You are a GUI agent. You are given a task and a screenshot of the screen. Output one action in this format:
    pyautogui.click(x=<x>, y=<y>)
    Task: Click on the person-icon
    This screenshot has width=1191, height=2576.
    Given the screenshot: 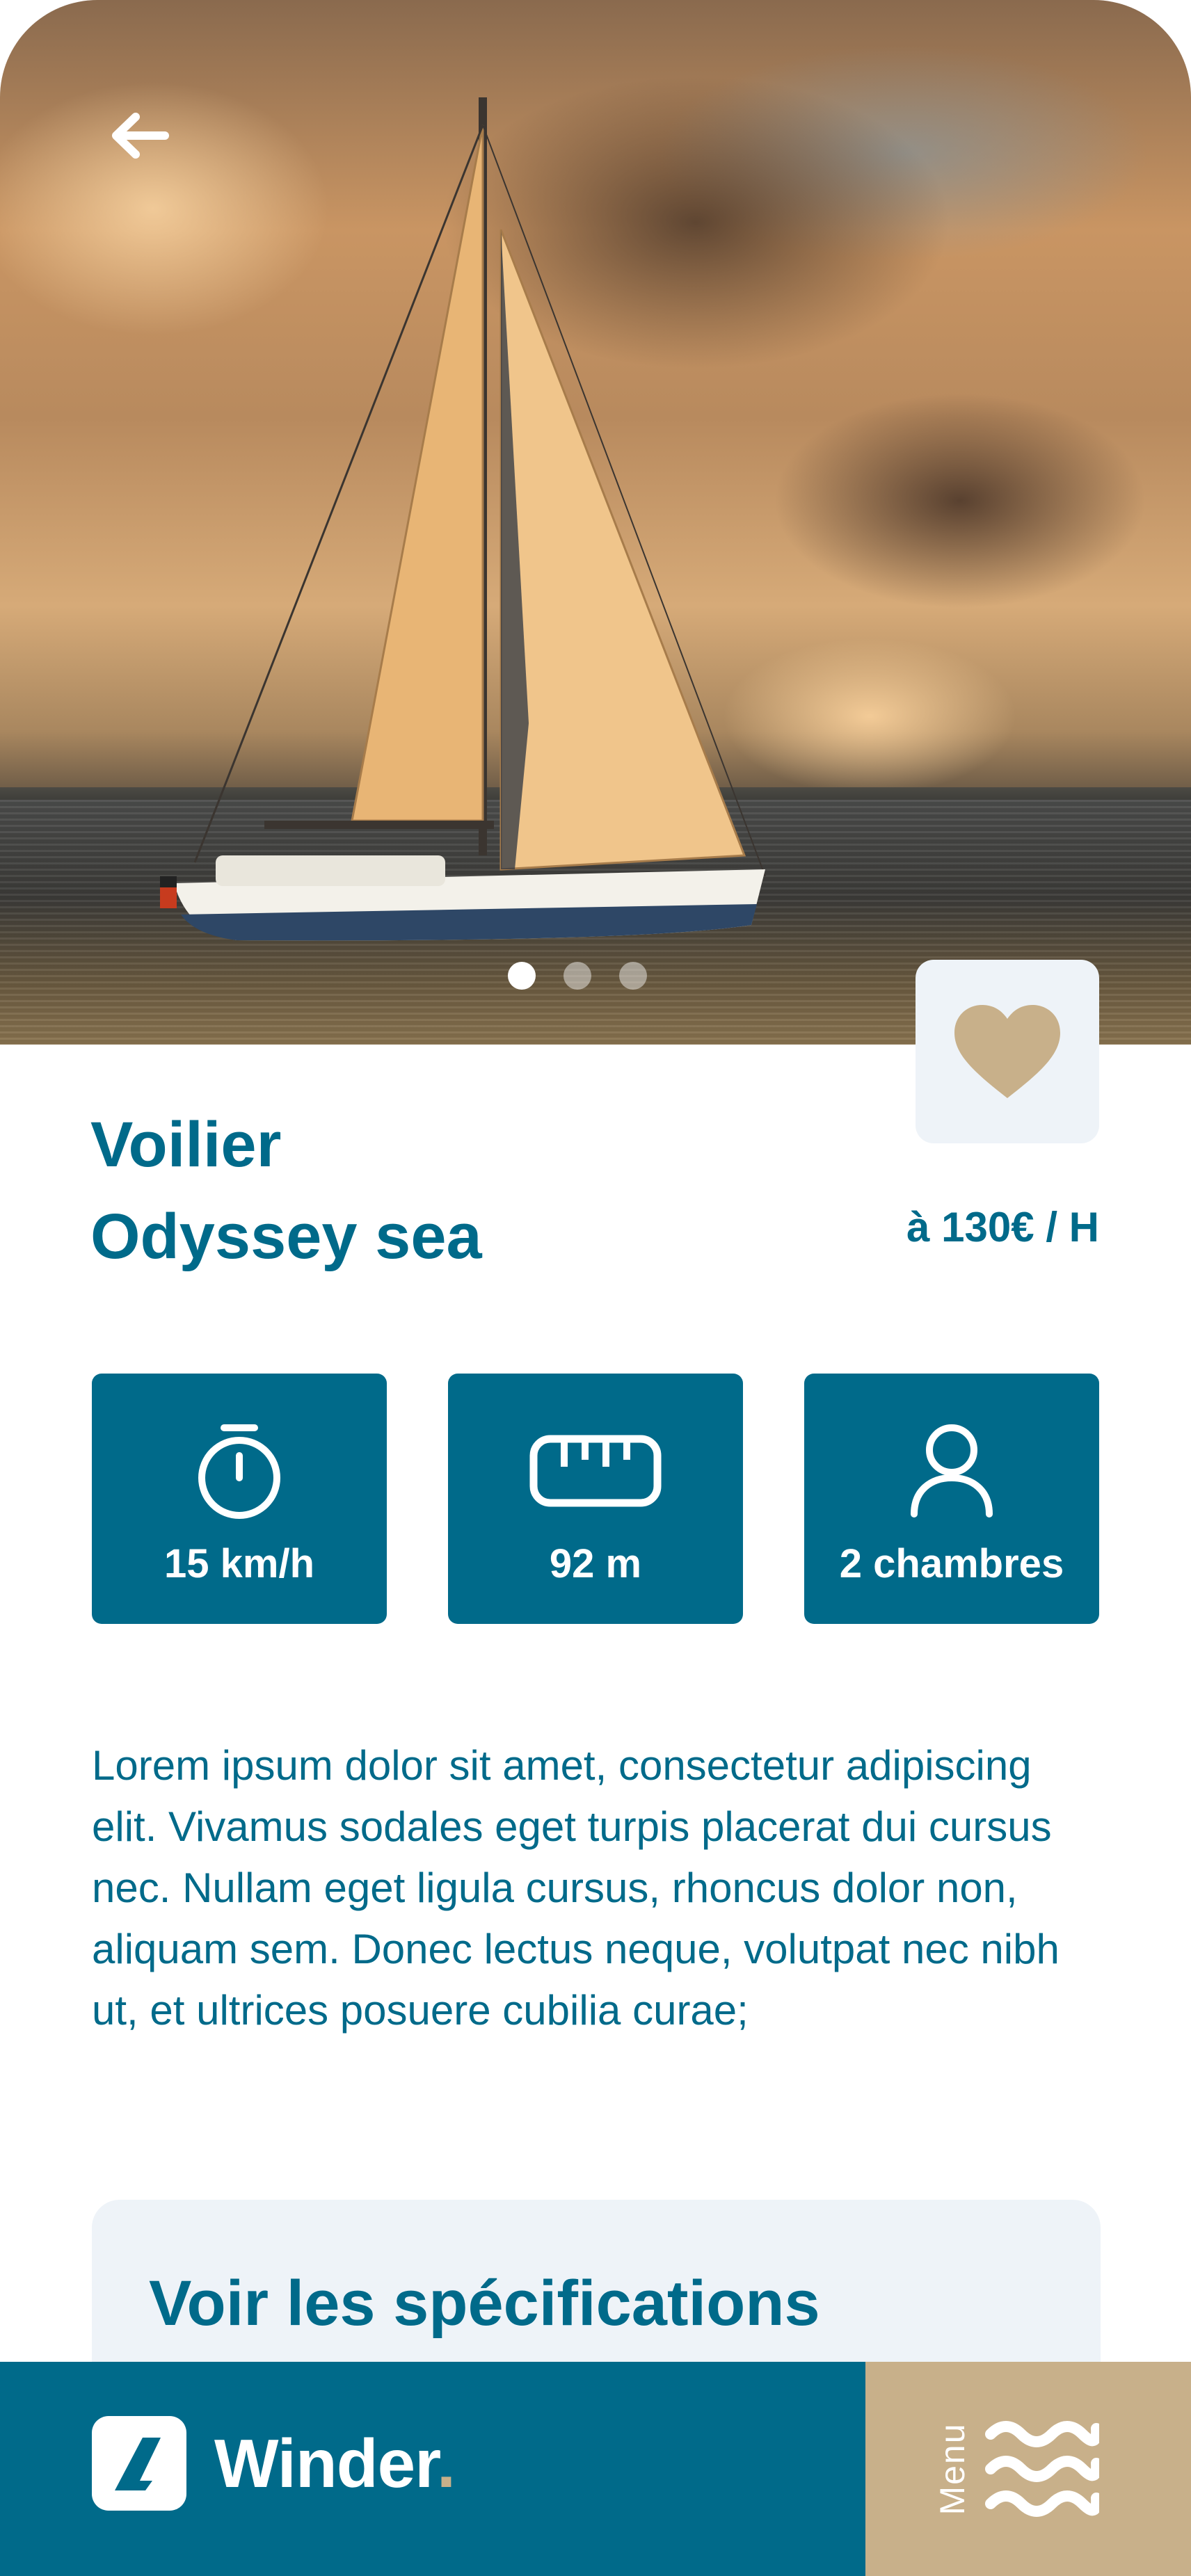 What is the action you would take?
    pyautogui.click(x=952, y=1471)
    